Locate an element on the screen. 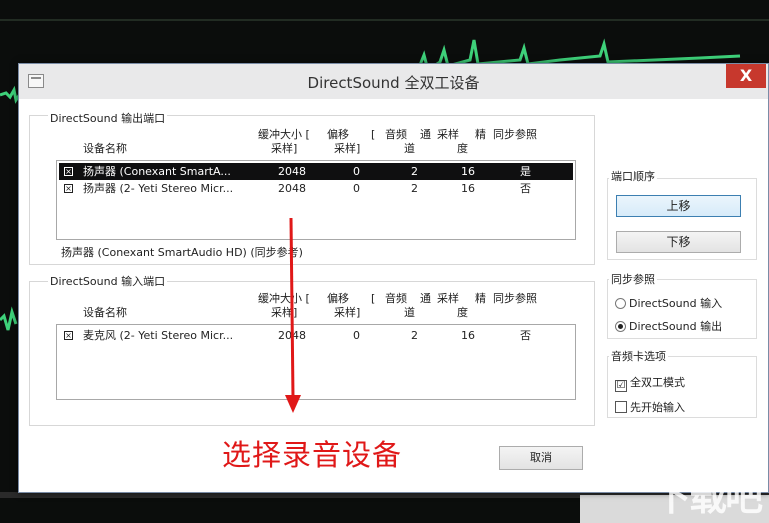 The width and height of the screenshot is (769, 523). start-input-first-checkbox: 先开始输入 is located at coordinates (650, 407).